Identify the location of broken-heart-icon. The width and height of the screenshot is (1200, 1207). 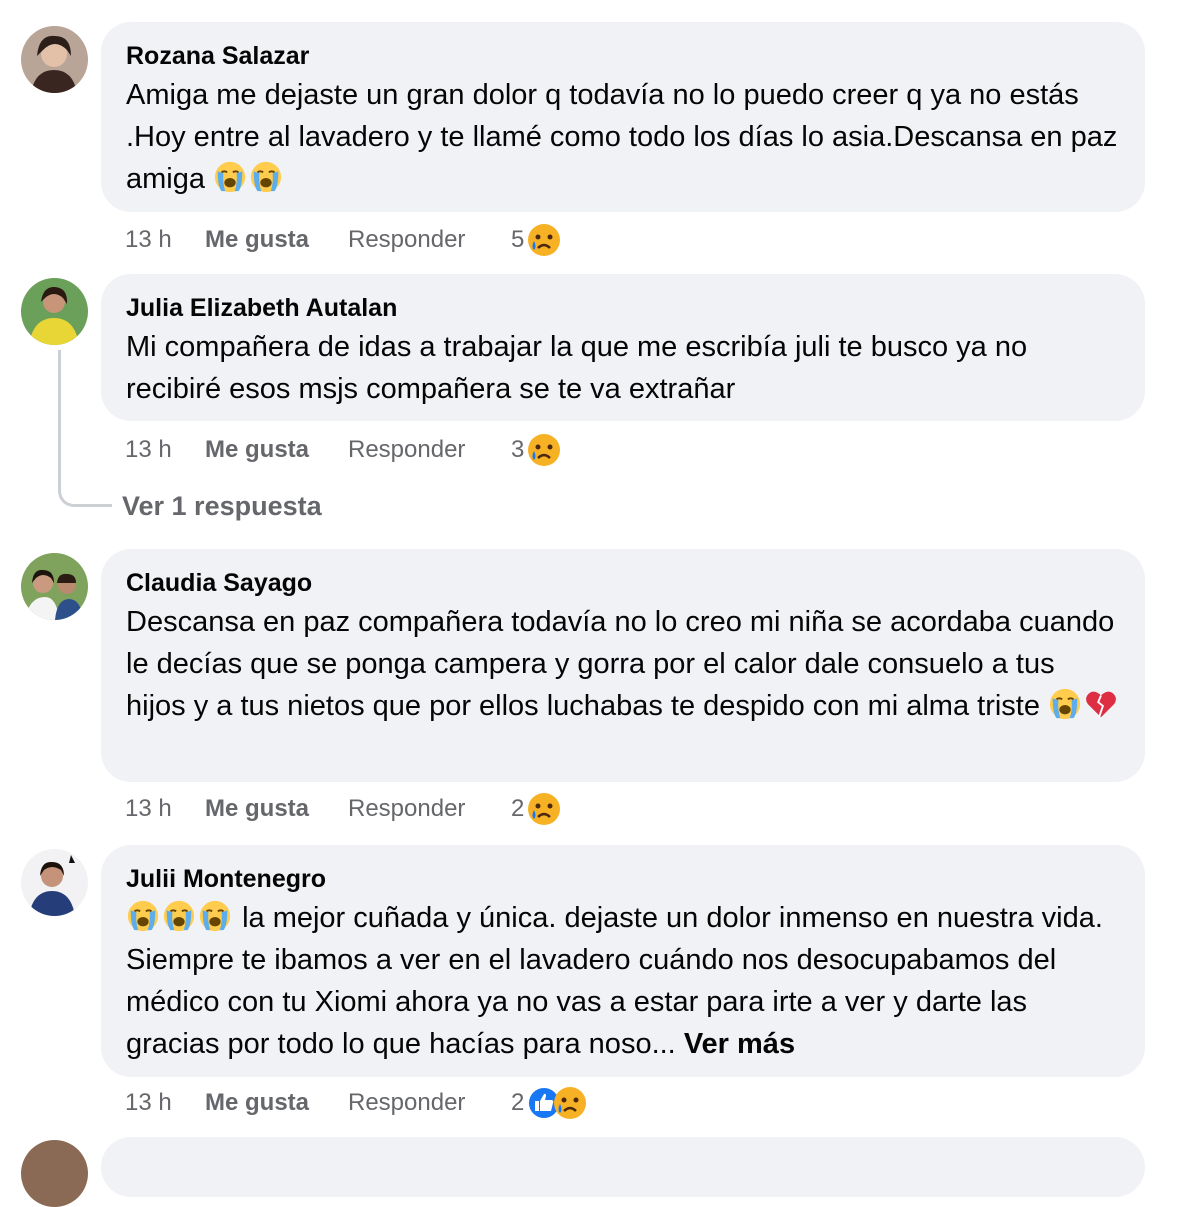
(1101, 704).